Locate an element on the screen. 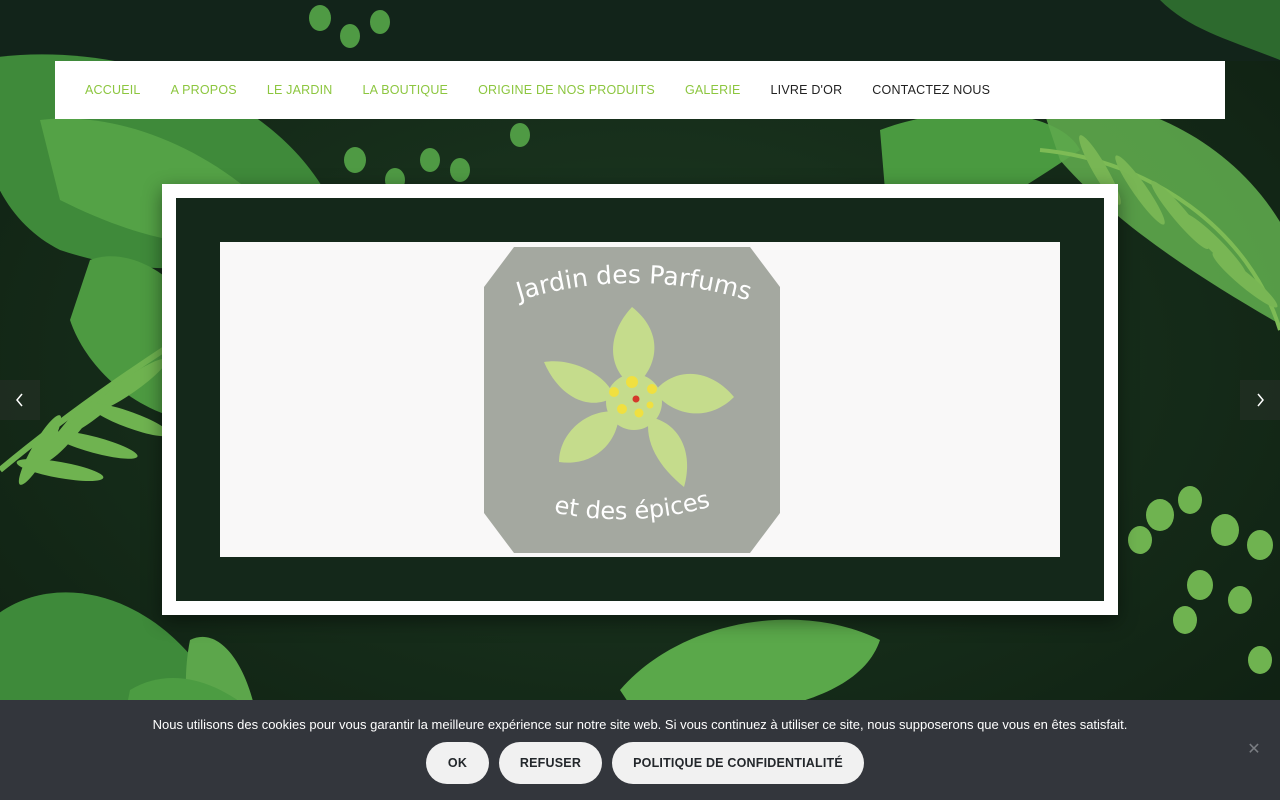 This screenshot has height=800, width=1280. nav-item-contactez-nous: CONTACTEZ NOUS is located at coordinates (931, 90).